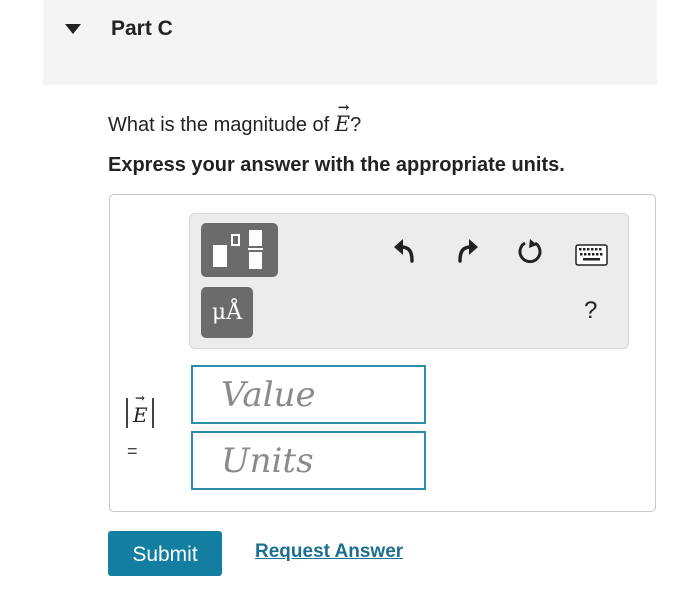  What do you see at coordinates (405, 250) in the screenshot?
I see `undo-icon` at bounding box center [405, 250].